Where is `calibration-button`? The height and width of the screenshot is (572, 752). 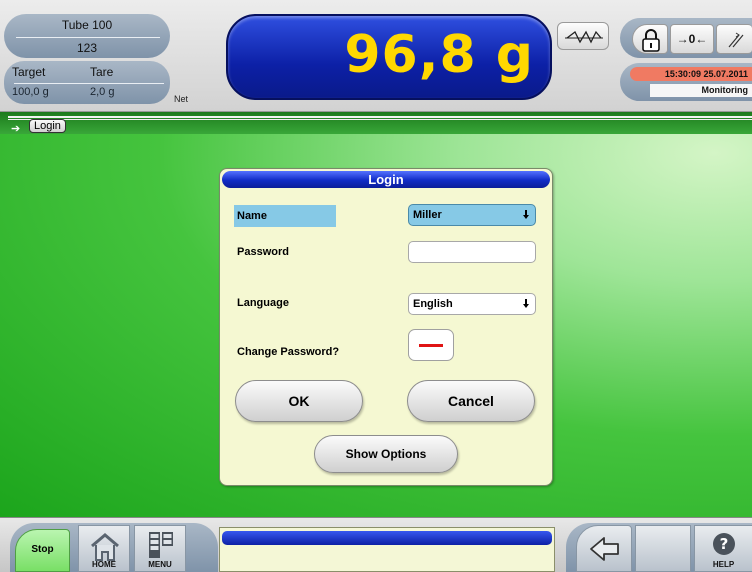
calibration-button is located at coordinates (734, 39).